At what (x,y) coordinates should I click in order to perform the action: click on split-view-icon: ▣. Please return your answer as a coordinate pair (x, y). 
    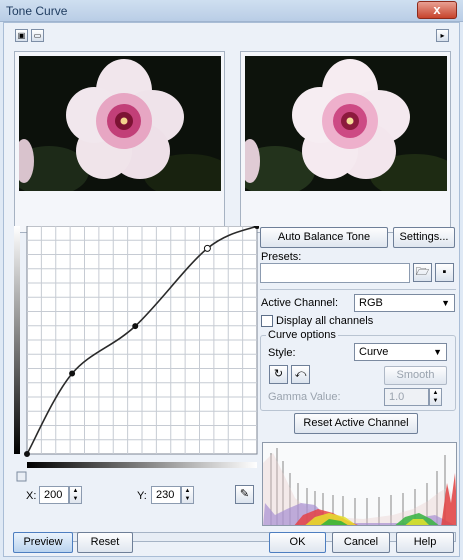
    Looking at the image, I should click on (21, 35).